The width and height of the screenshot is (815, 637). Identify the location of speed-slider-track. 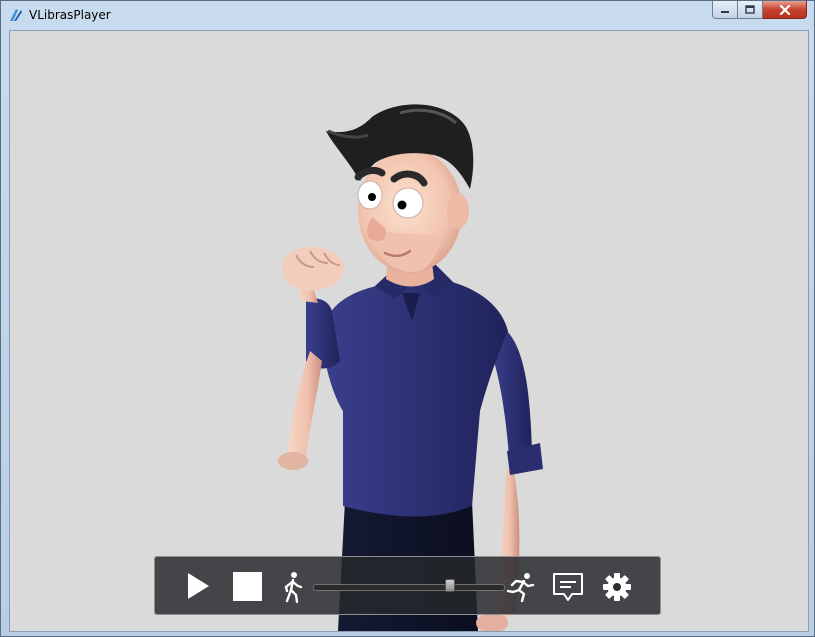
(409, 587).